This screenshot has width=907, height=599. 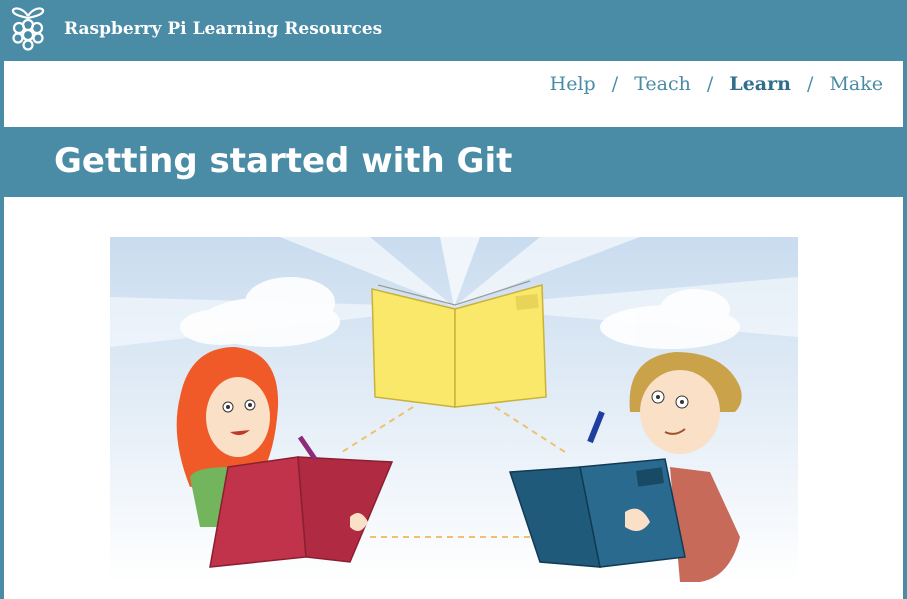 What do you see at coordinates (283, 161) in the screenshot?
I see `page-title: Getting started with Git` at bounding box center [283, 161].